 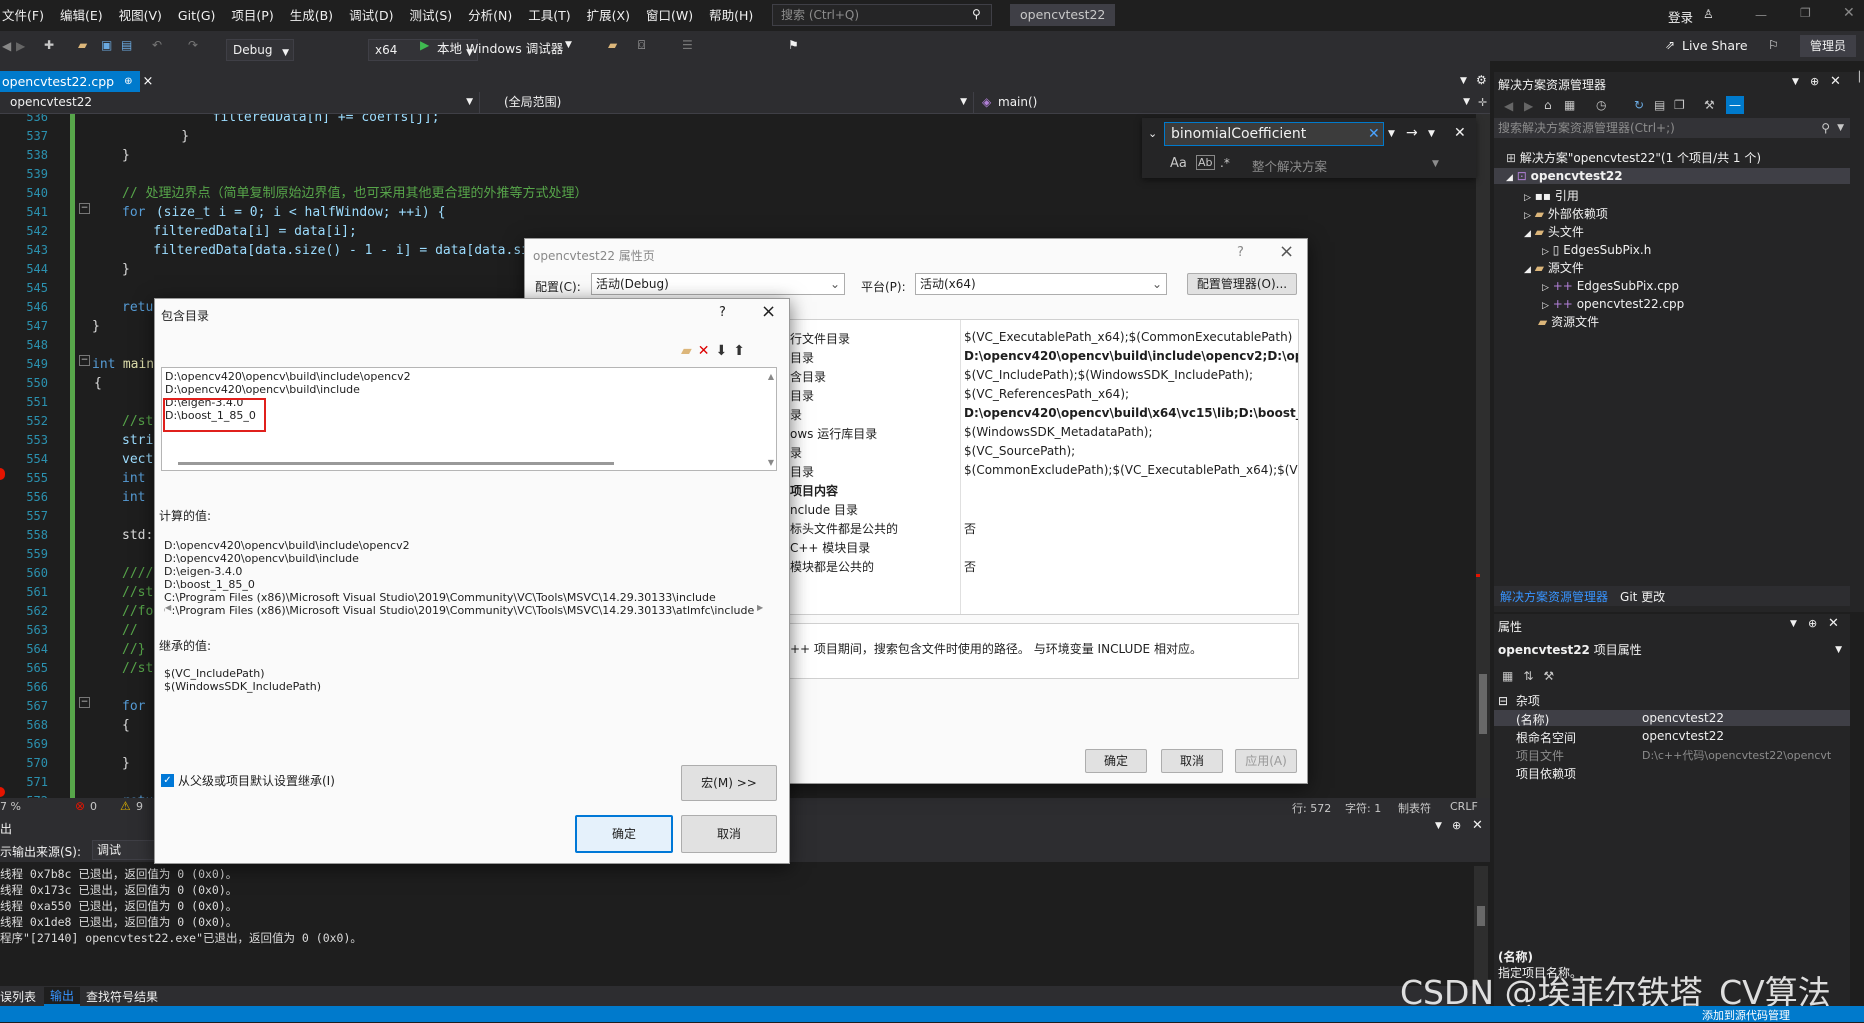 What do you see at coordinates (80, 806) in the screenshot?
I see `error-icon: ⊗` at bounding box center [80, 806].